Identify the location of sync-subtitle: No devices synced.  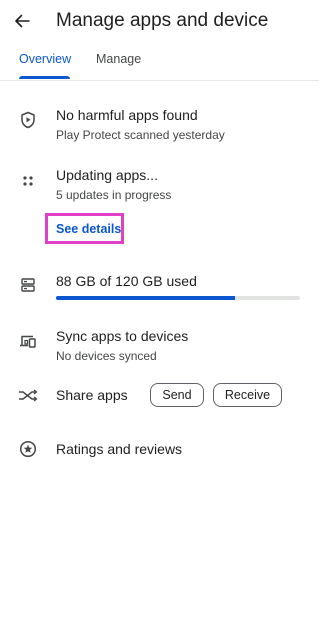
(106, 356).